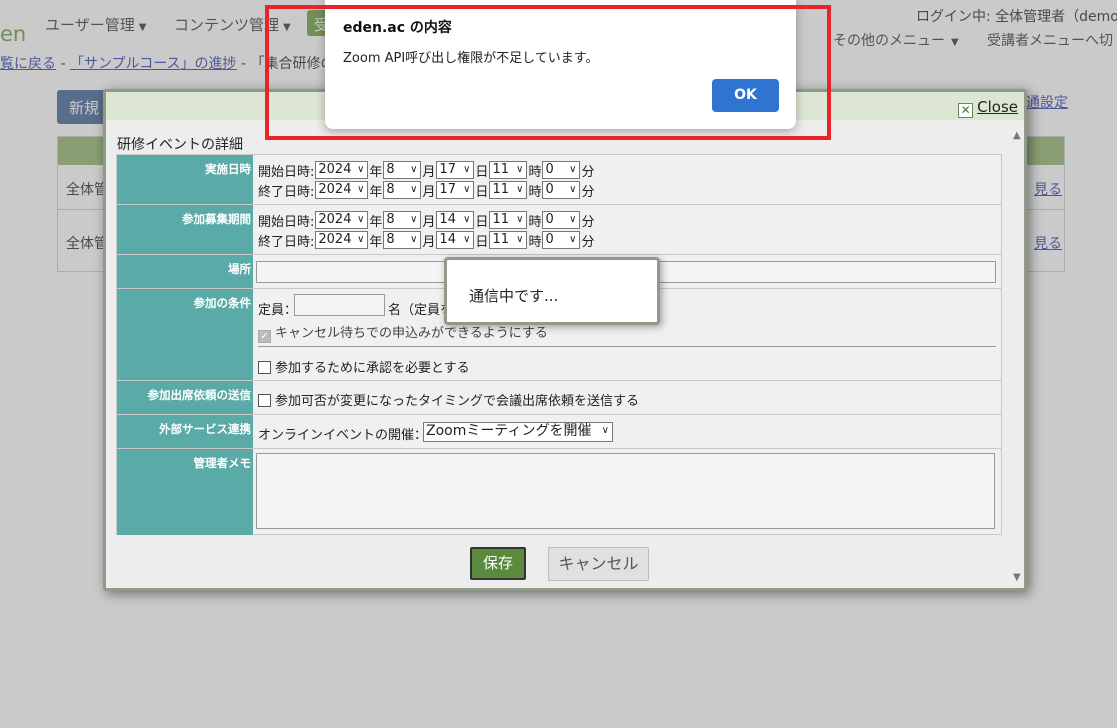  I want to click on memo-row: 管理者メモ, so click(559, 492).